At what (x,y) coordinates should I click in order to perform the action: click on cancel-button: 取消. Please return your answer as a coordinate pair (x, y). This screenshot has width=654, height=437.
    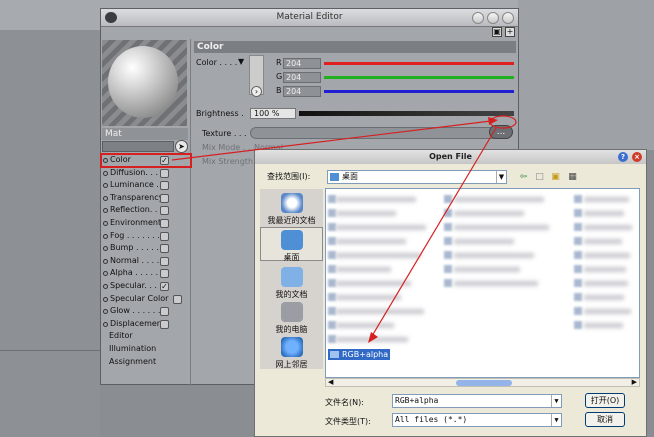
    Looking at the image, I should click on (605, 419).